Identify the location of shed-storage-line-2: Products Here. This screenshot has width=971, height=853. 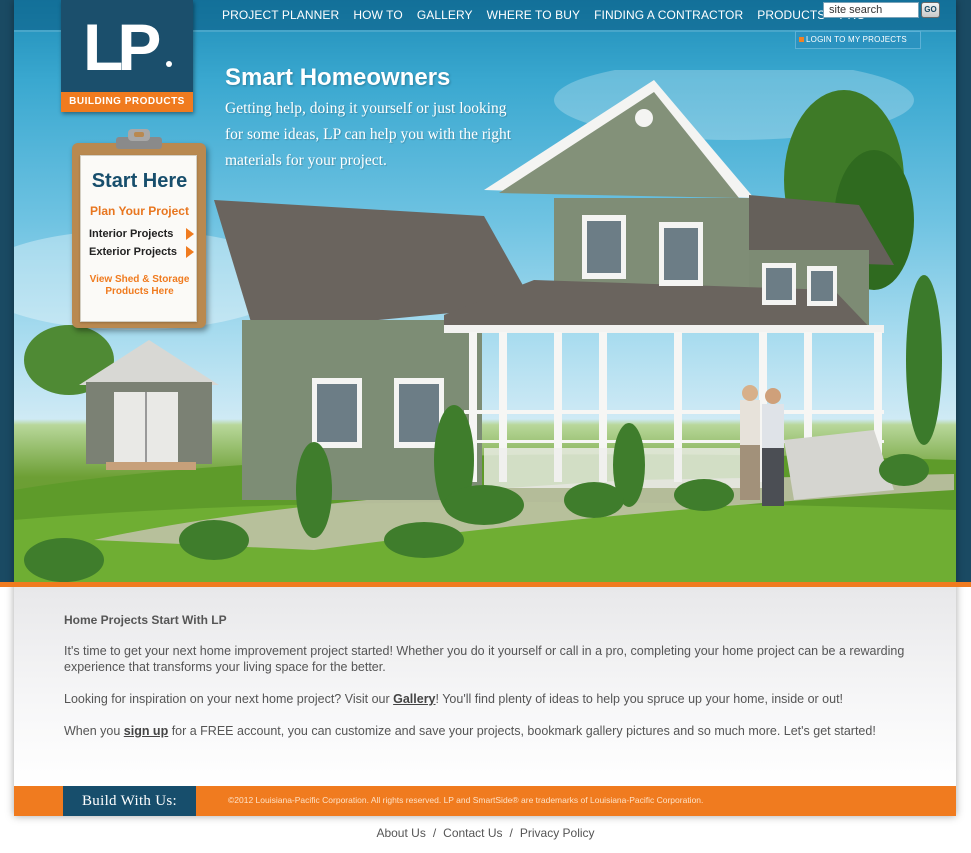
(139, 291).